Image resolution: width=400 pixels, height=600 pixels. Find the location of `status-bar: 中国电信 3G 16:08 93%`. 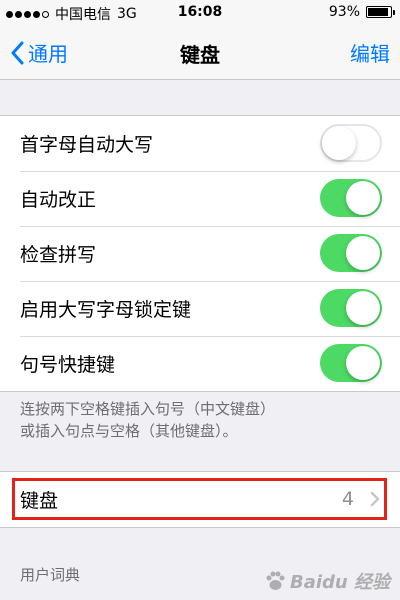

status-bar: 中国电信 3G 16:08 93% is located at coordinates (200, 13).